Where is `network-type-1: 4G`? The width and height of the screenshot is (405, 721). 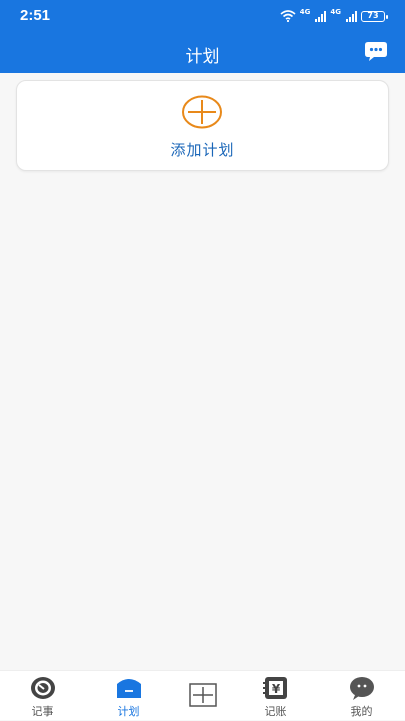
network-type-1: 4G is located at coordinates (305, 12).